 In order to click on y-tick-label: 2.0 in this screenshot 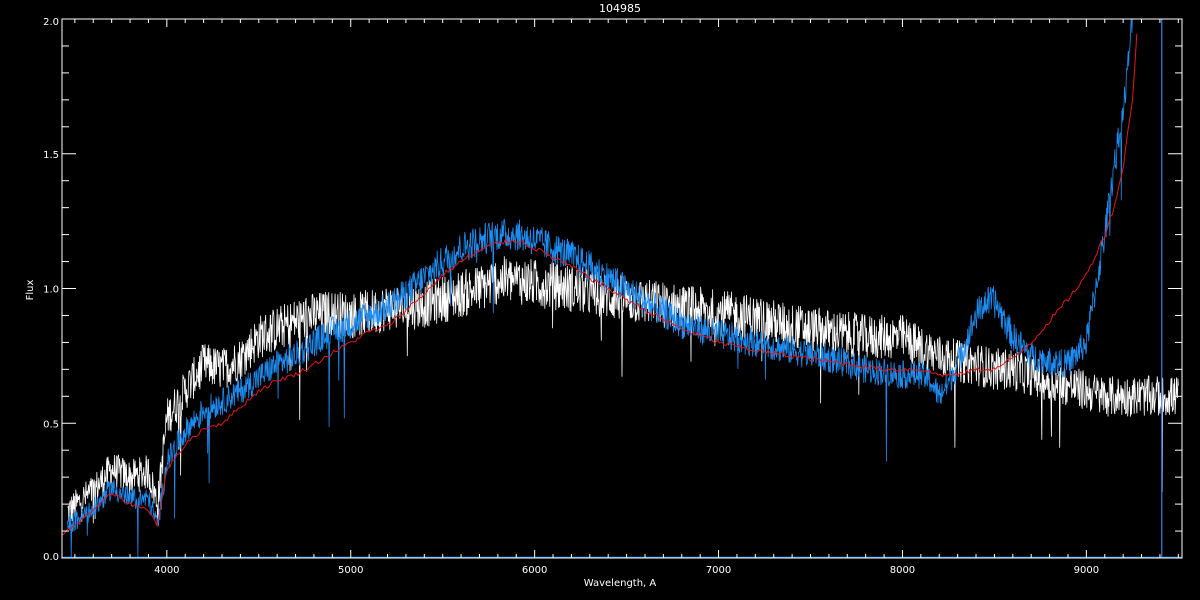, I will do `click(51, 22)`.